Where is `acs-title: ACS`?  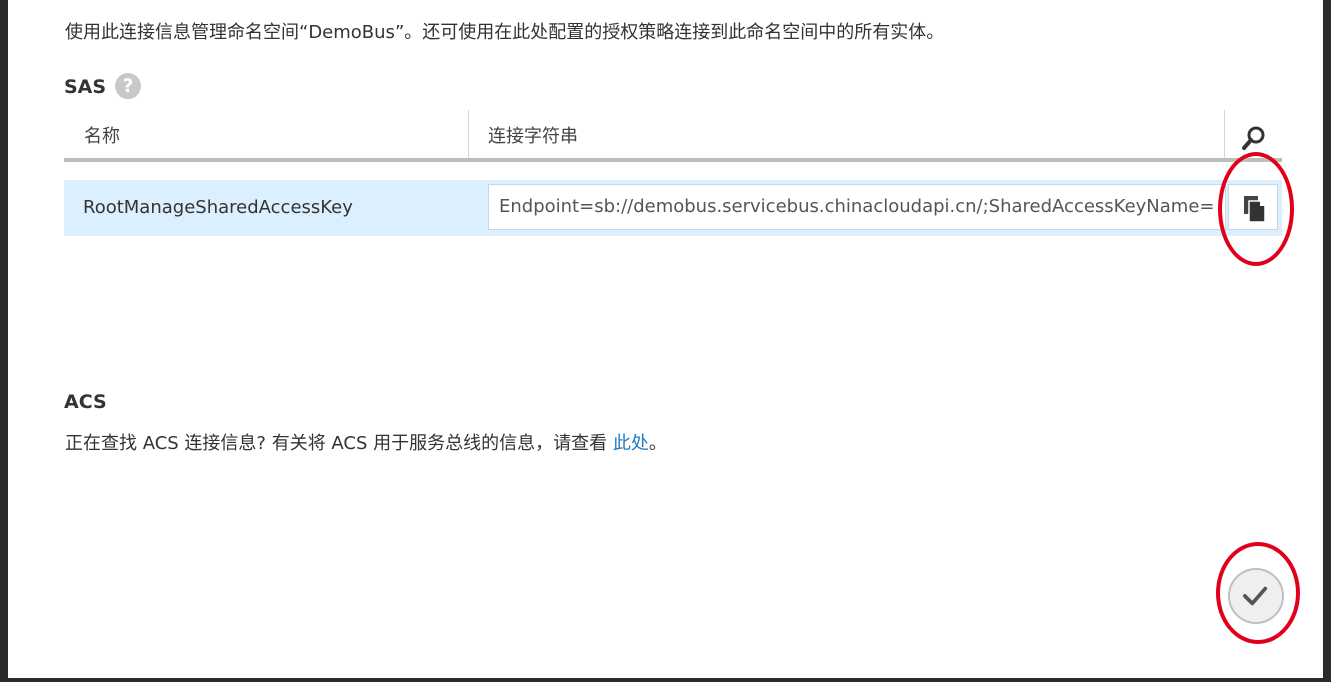 acs-title: ACS is located at coordinates (85, 402).